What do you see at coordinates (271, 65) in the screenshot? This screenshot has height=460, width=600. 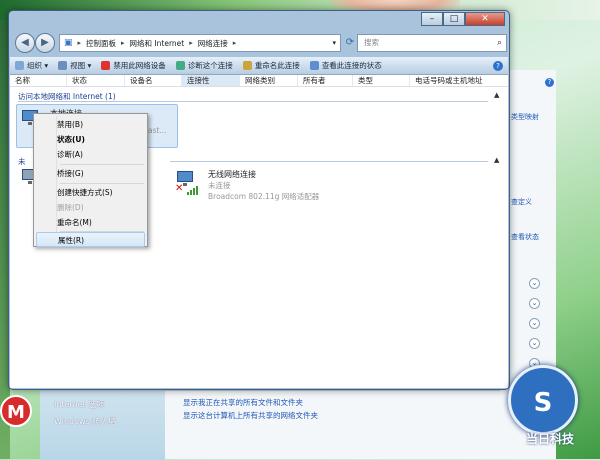 I see `rename-button: 重命名此连接` at bounding box center [271, 65].